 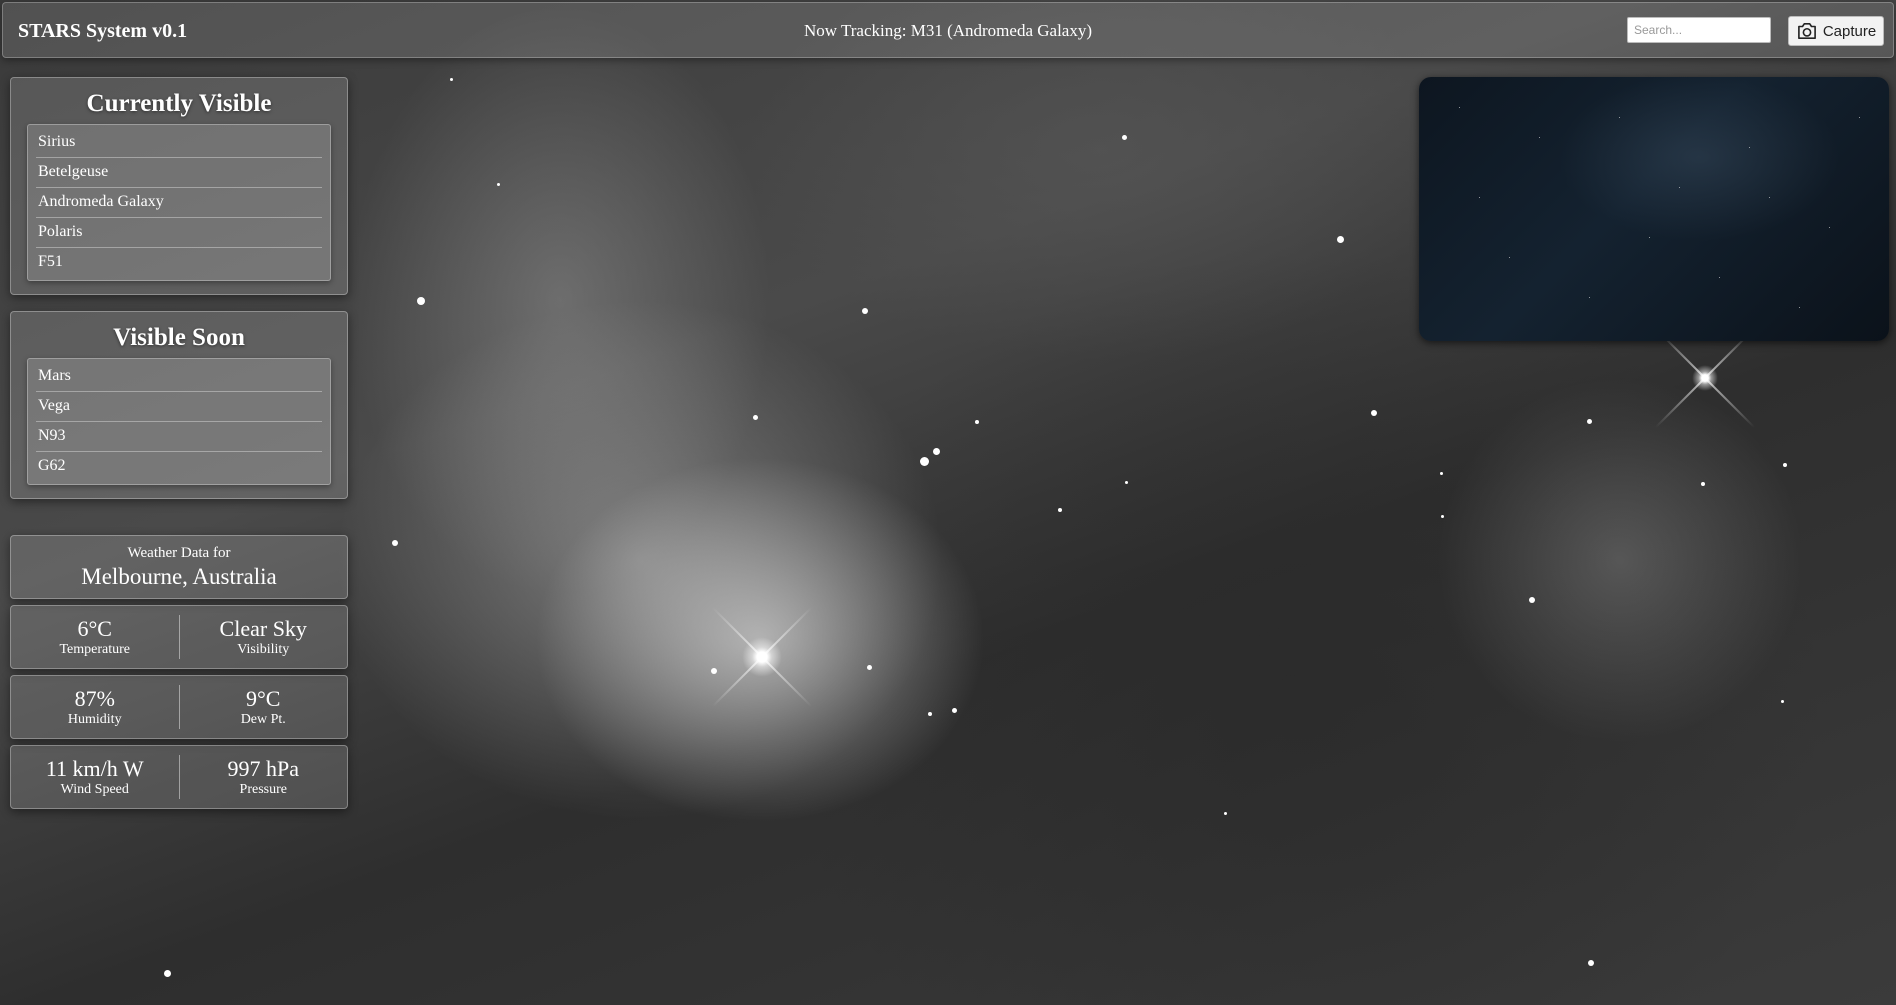 I want to click on weather-row-temperature: 6°C Temperature Clear Sky Visibility, so click(x=179, y=637).